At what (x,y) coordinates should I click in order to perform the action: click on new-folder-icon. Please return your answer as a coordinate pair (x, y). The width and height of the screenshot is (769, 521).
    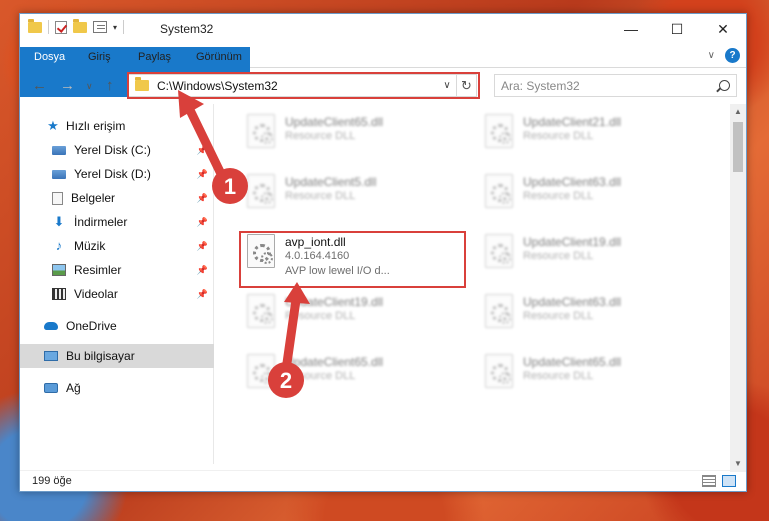
    Looking at the image, I should click on (80, 25).